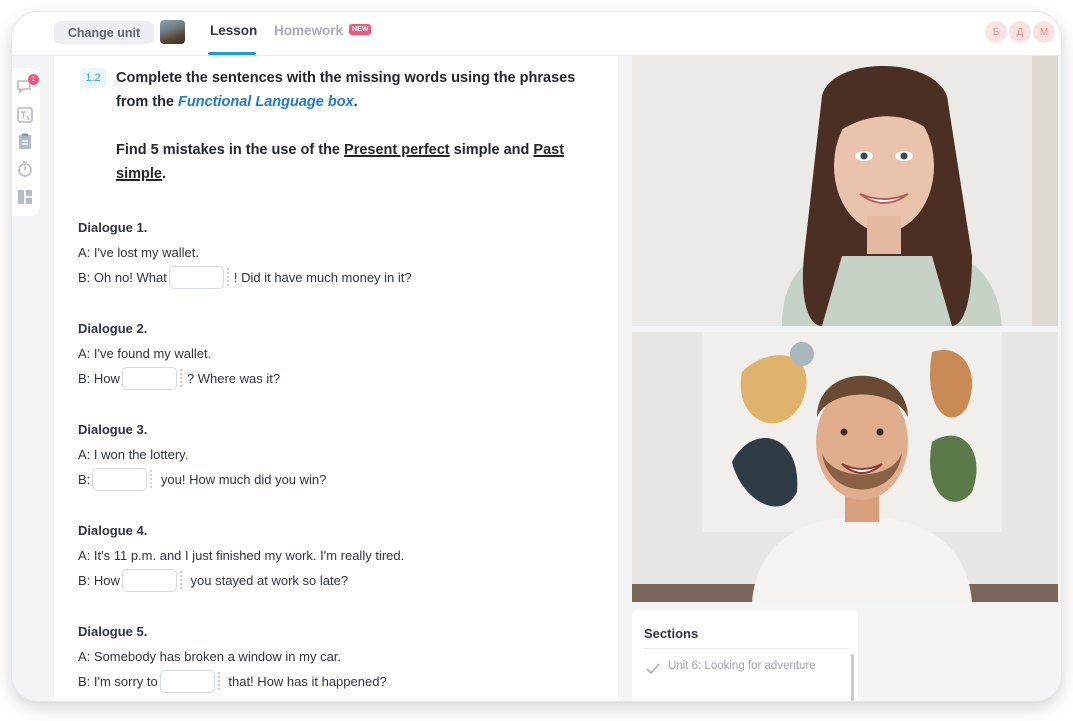 The height and width of the screenshot is (721, 1073). I want to click on line-b-suffix: that! How has it happened?, so click(305, 681).